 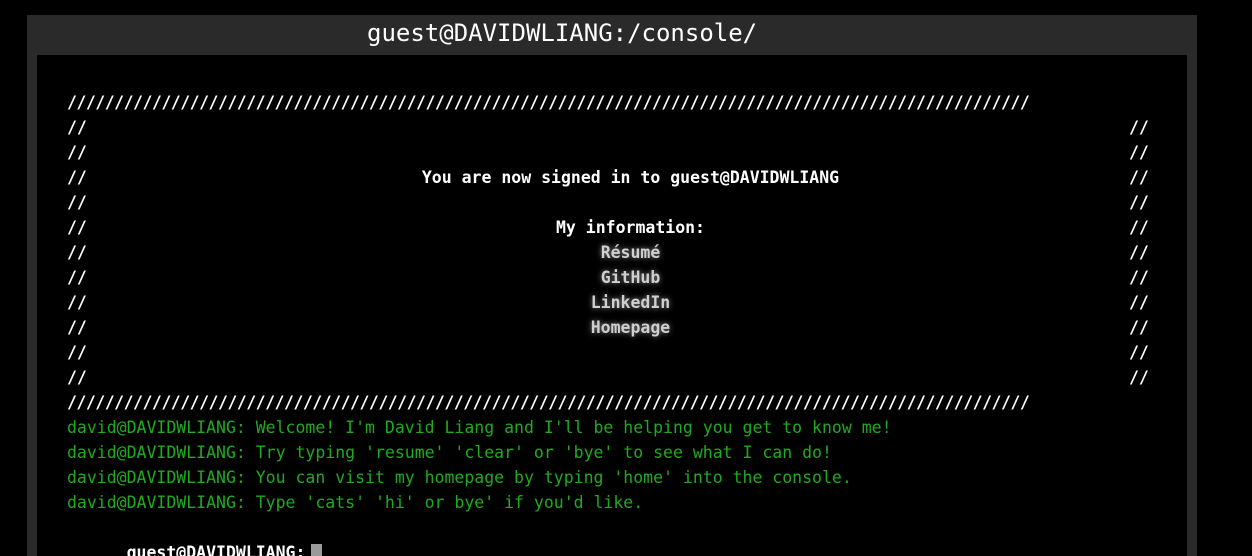 I want to click on github-link: GitHub, so click(x=631, y=277).